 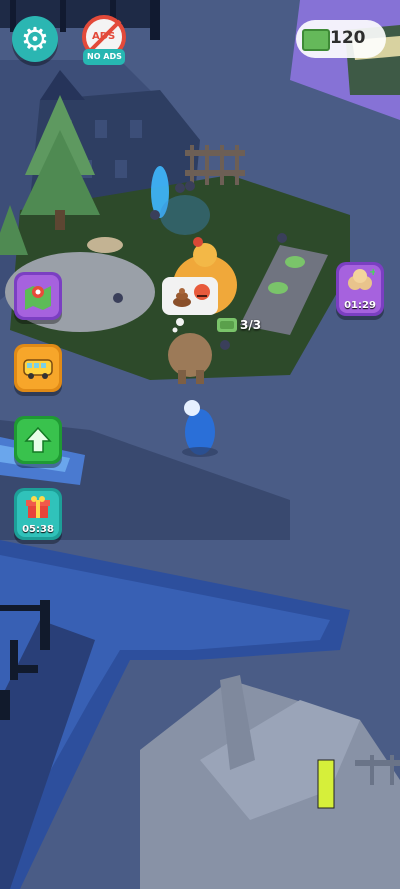 What do you see at coordinates (38, 507) in the screenshot?
I see `gift-icon` at bounding box center [38, 507].